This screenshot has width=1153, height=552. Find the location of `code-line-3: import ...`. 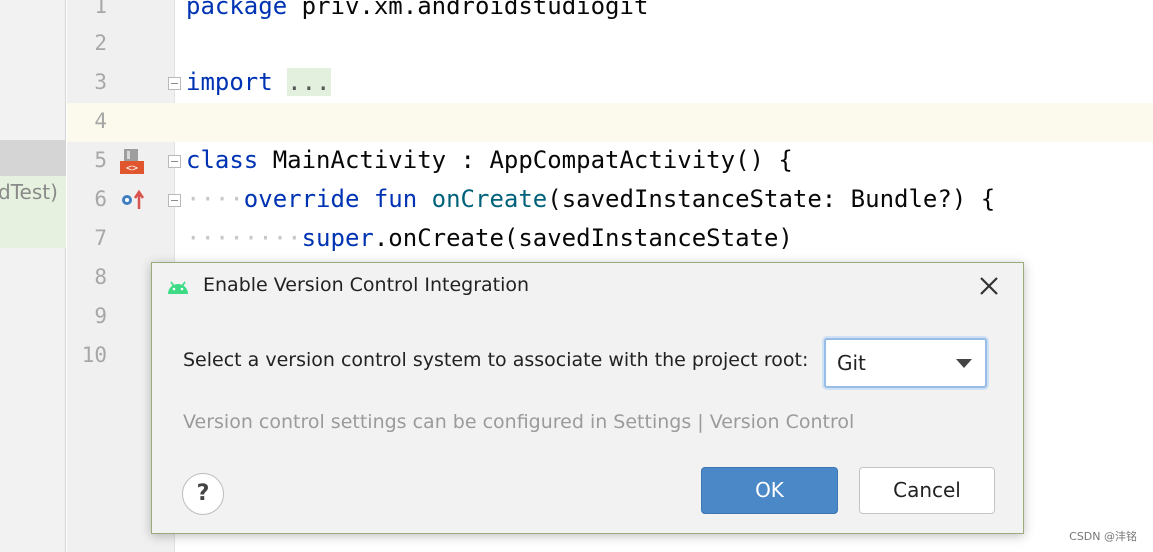

code-line-3: import ... is located at coordinates (258, 82).